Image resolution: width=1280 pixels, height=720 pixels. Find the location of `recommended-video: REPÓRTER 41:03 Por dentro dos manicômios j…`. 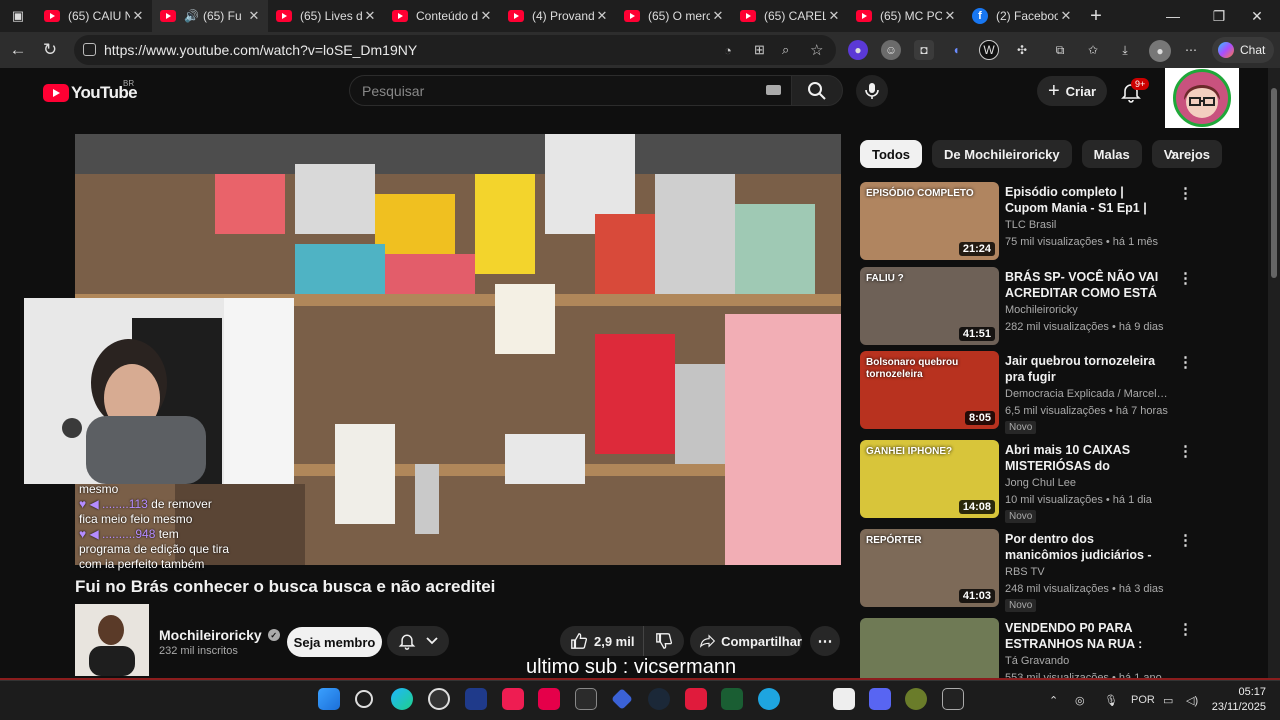

recommended-video: REPÓRTER 41:03 Por dentro dos manicômios j… is located at coordinates (1026, 570).